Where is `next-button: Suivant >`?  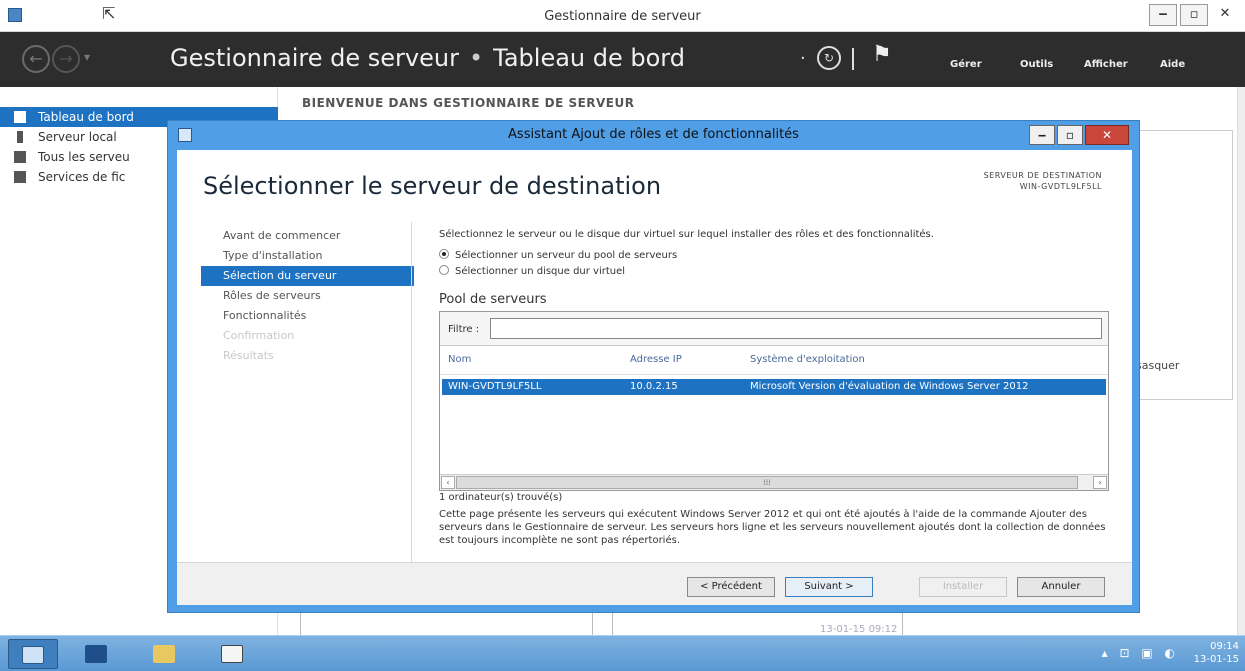
next-button: Suivant > is located at coordinates (829, 587).